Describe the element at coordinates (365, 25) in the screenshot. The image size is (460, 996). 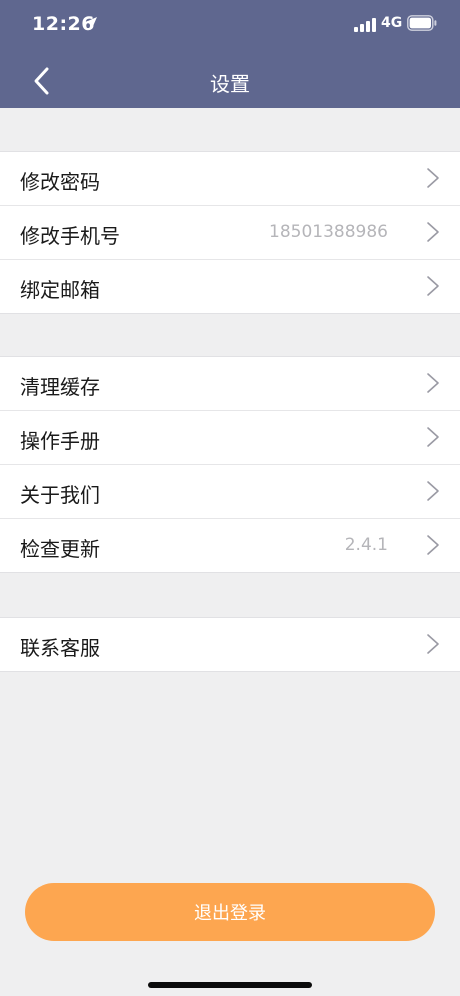
I see `signal-icon` at that location.